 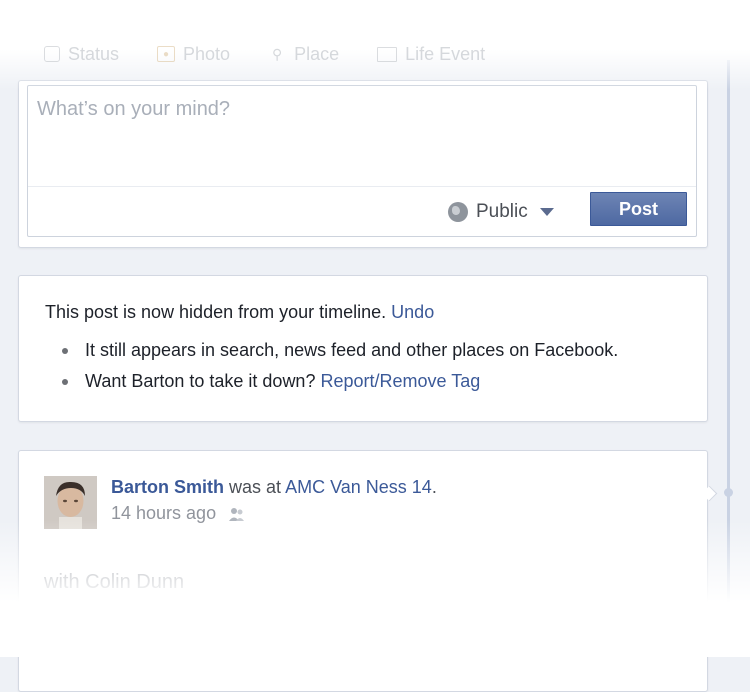 I want to click on status-input: What’s on your mind?, so click(x=133, y=109).